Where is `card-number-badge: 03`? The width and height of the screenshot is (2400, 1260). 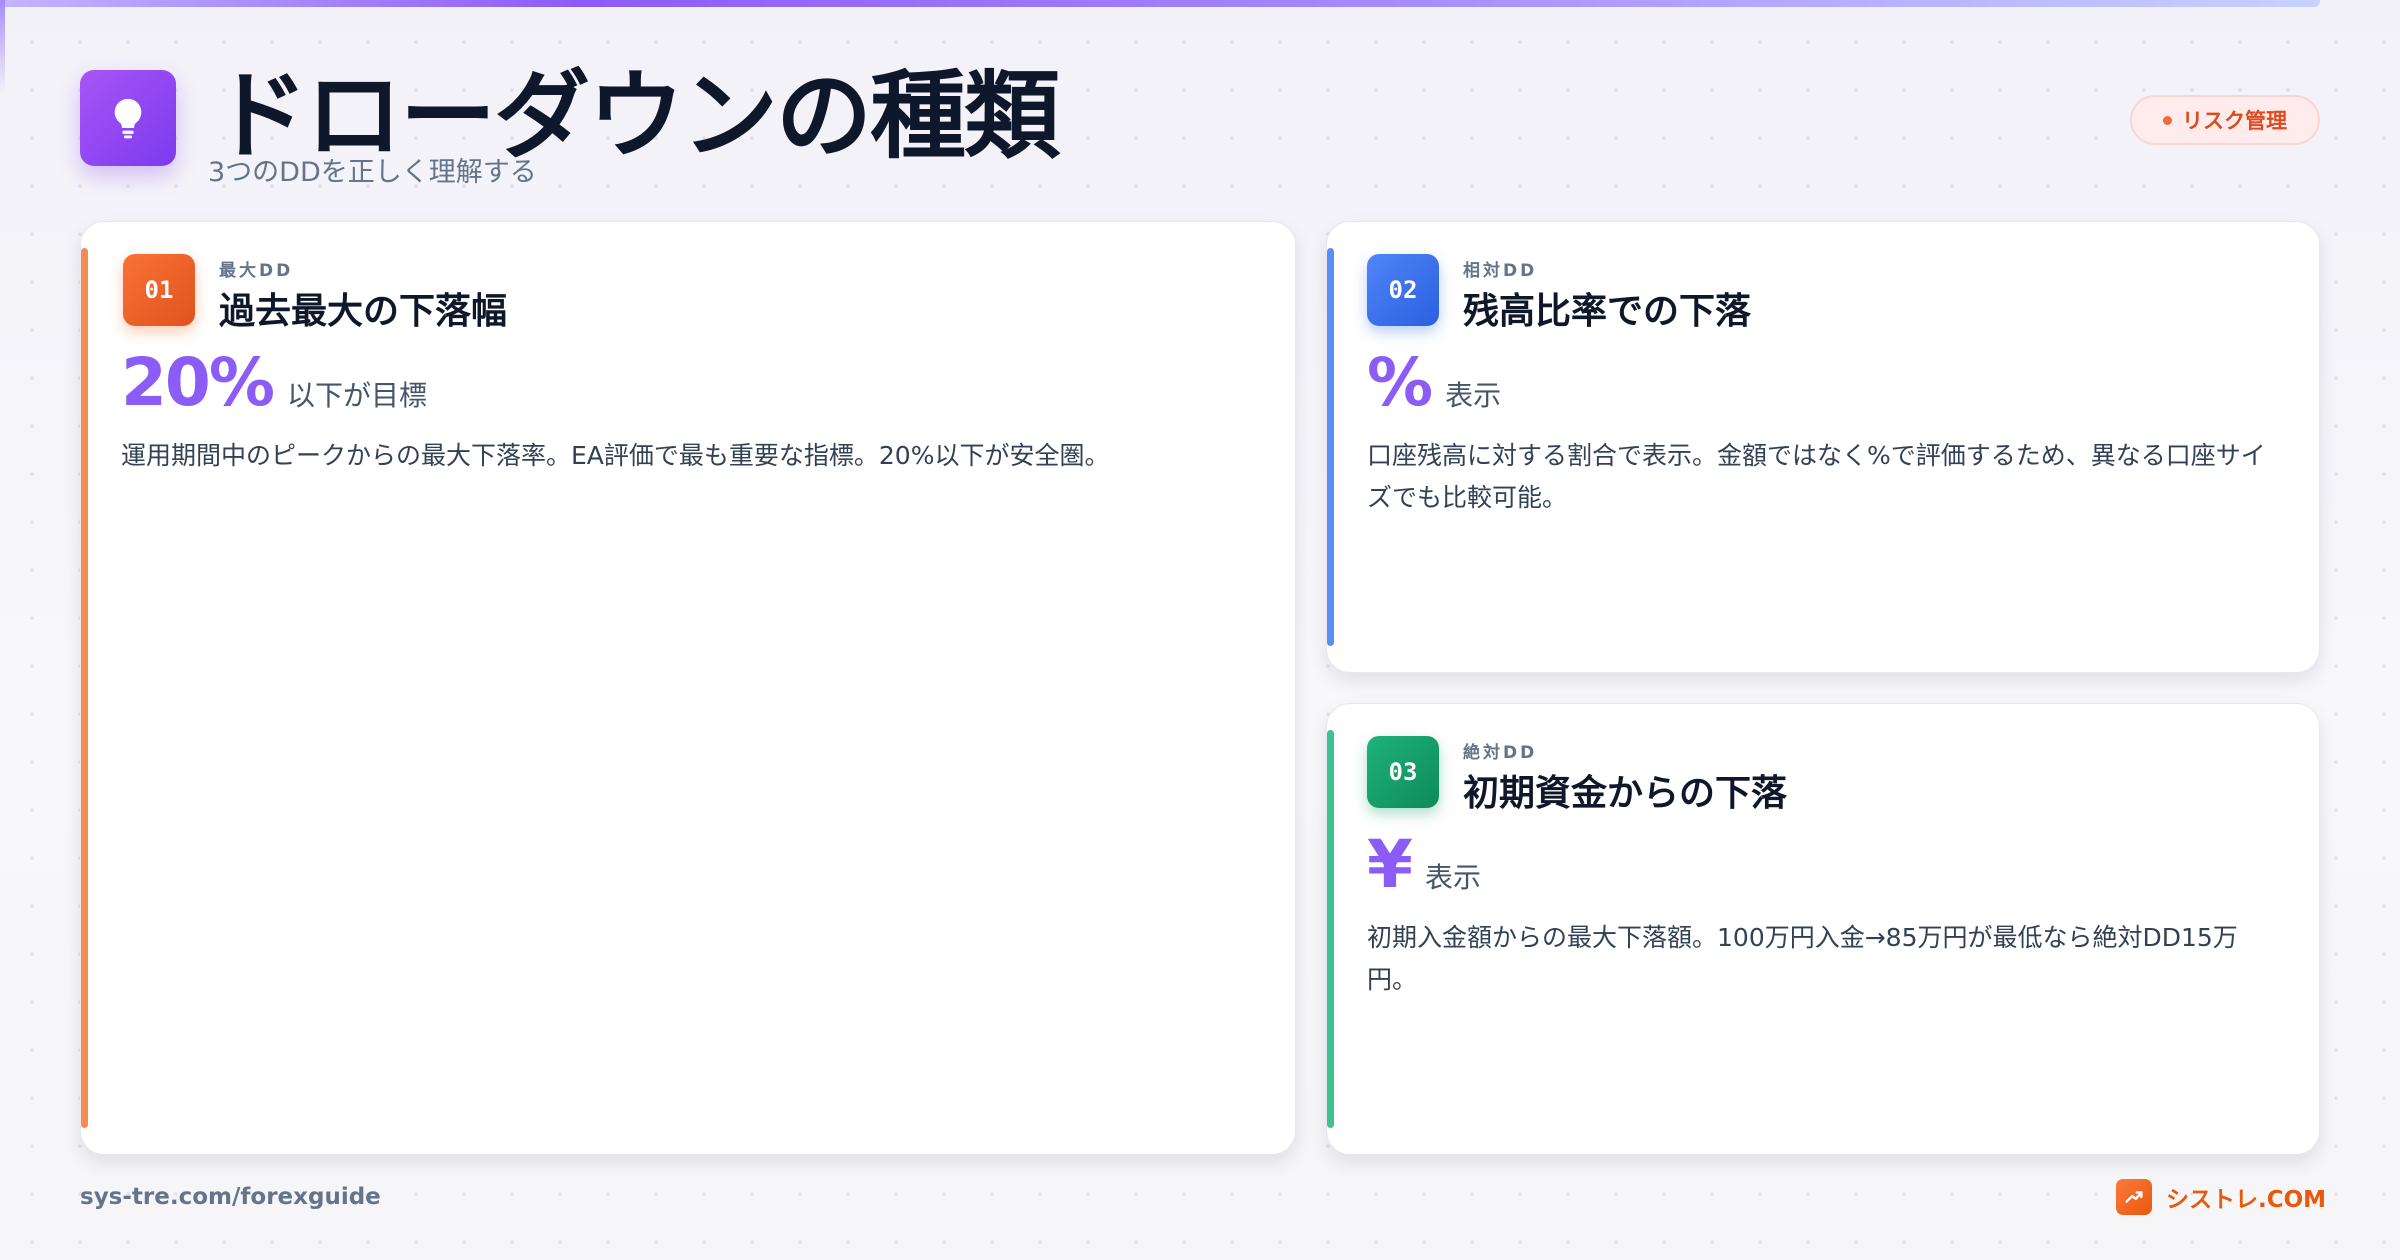 card-number-badge: 03 is located at coordinates (1403, 772).